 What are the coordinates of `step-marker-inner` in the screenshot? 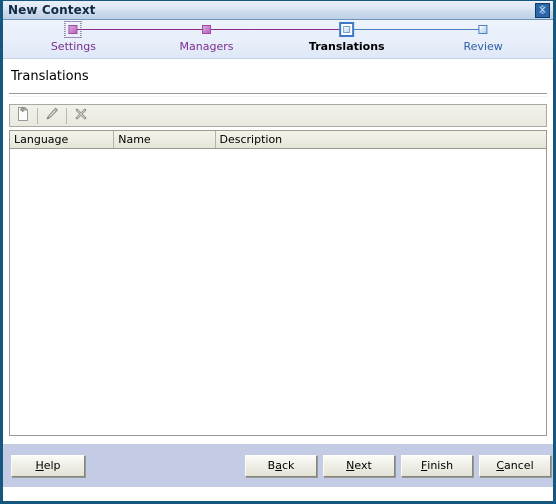 It's located at (347, 29).